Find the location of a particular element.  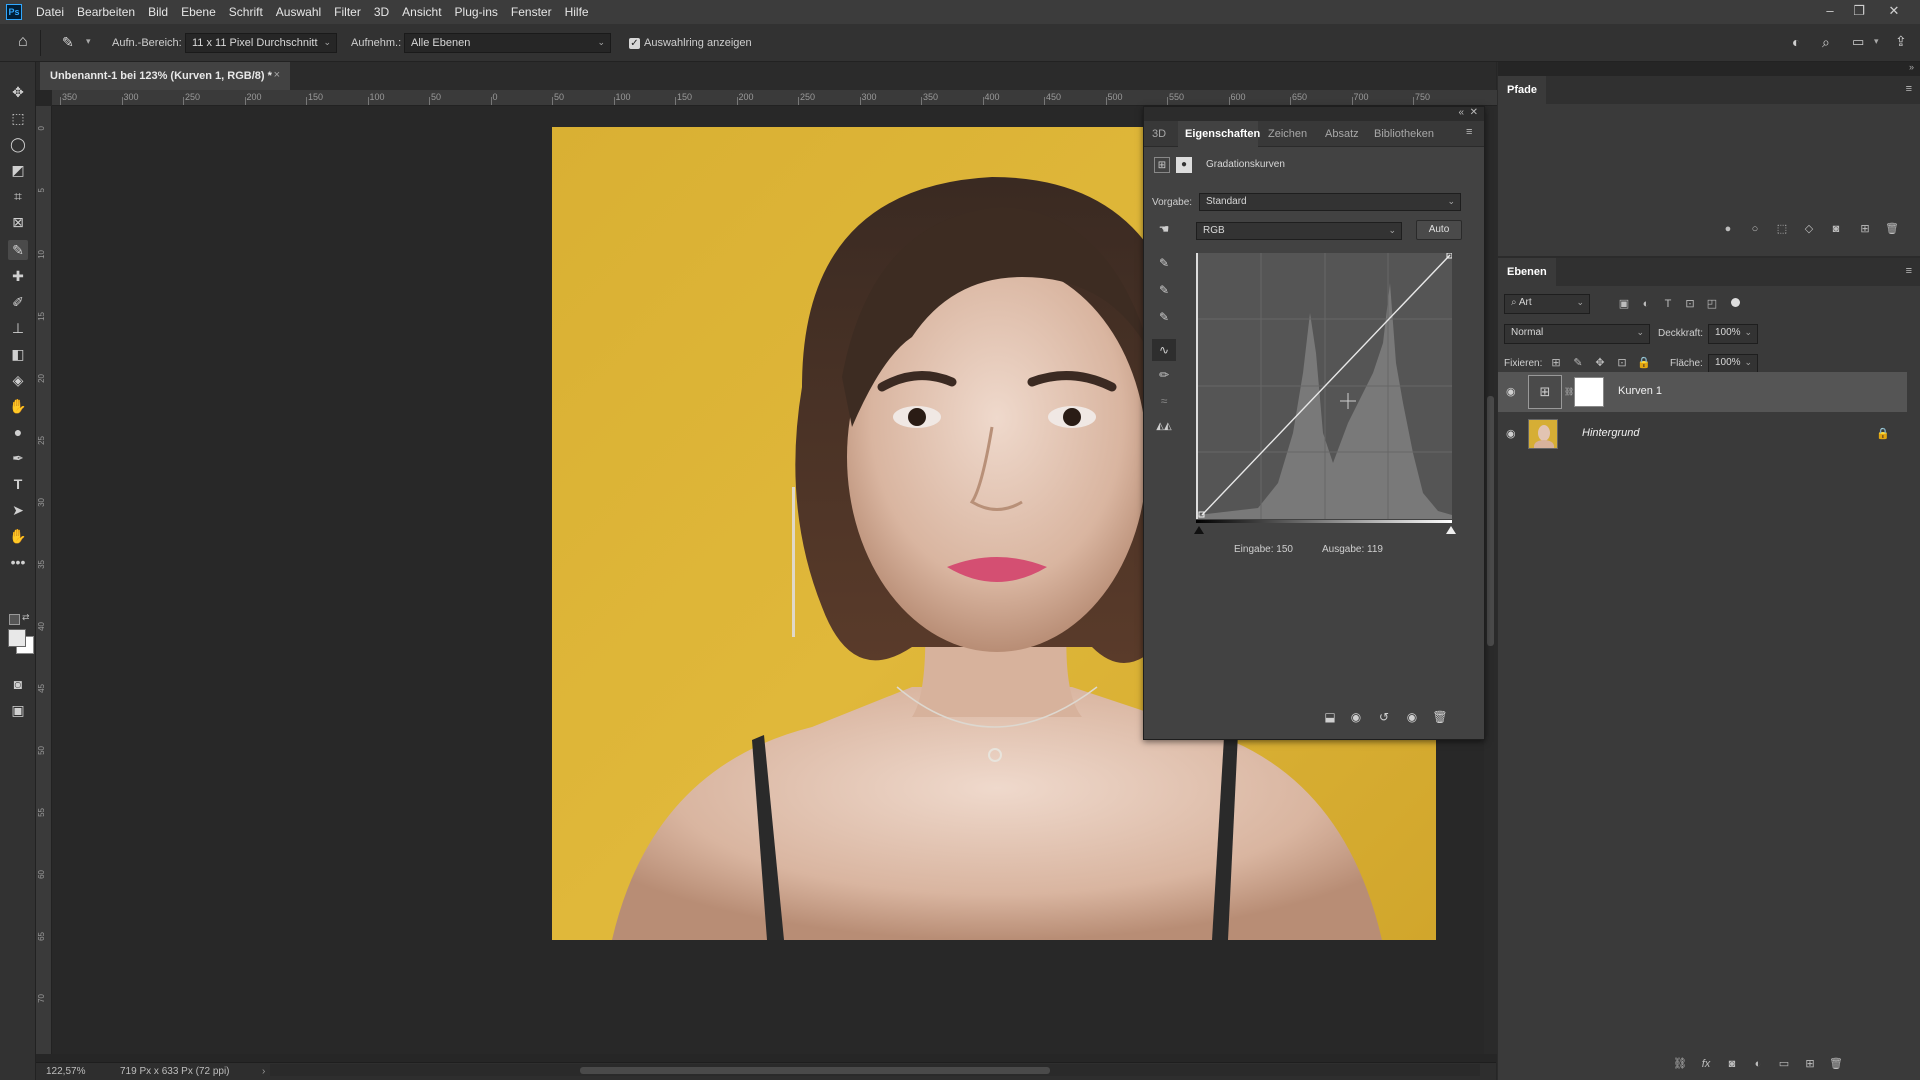

sample-layers-select: Alle Ebenen ⌄ is located at coordinates (507, 43).